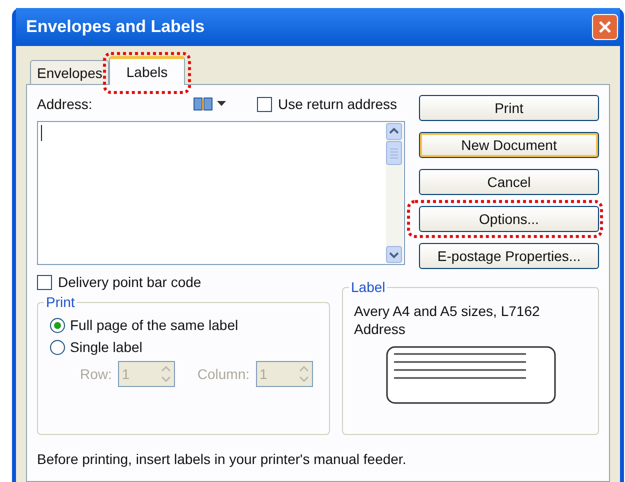 Image resolution: width=625 pixels, height=482 pixels. What do you see at coordinates (509, 182) in the screenshot?
I see `dialog-button: Cancel` at bounding box center [509, 182].